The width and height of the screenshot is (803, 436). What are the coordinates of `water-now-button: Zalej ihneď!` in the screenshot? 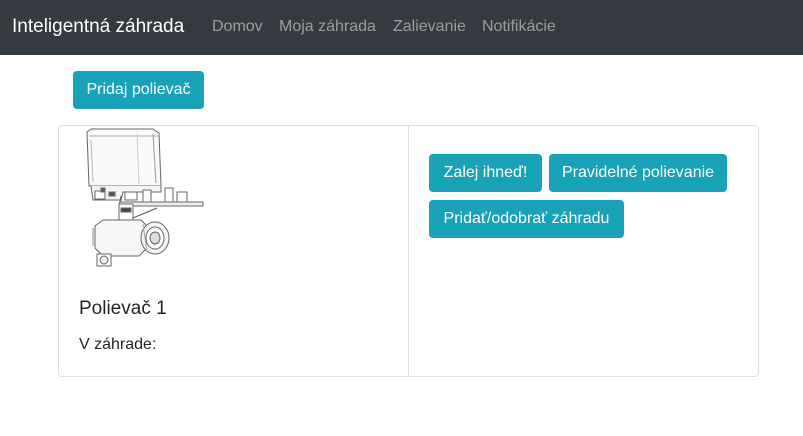 It's located at (485, 173).